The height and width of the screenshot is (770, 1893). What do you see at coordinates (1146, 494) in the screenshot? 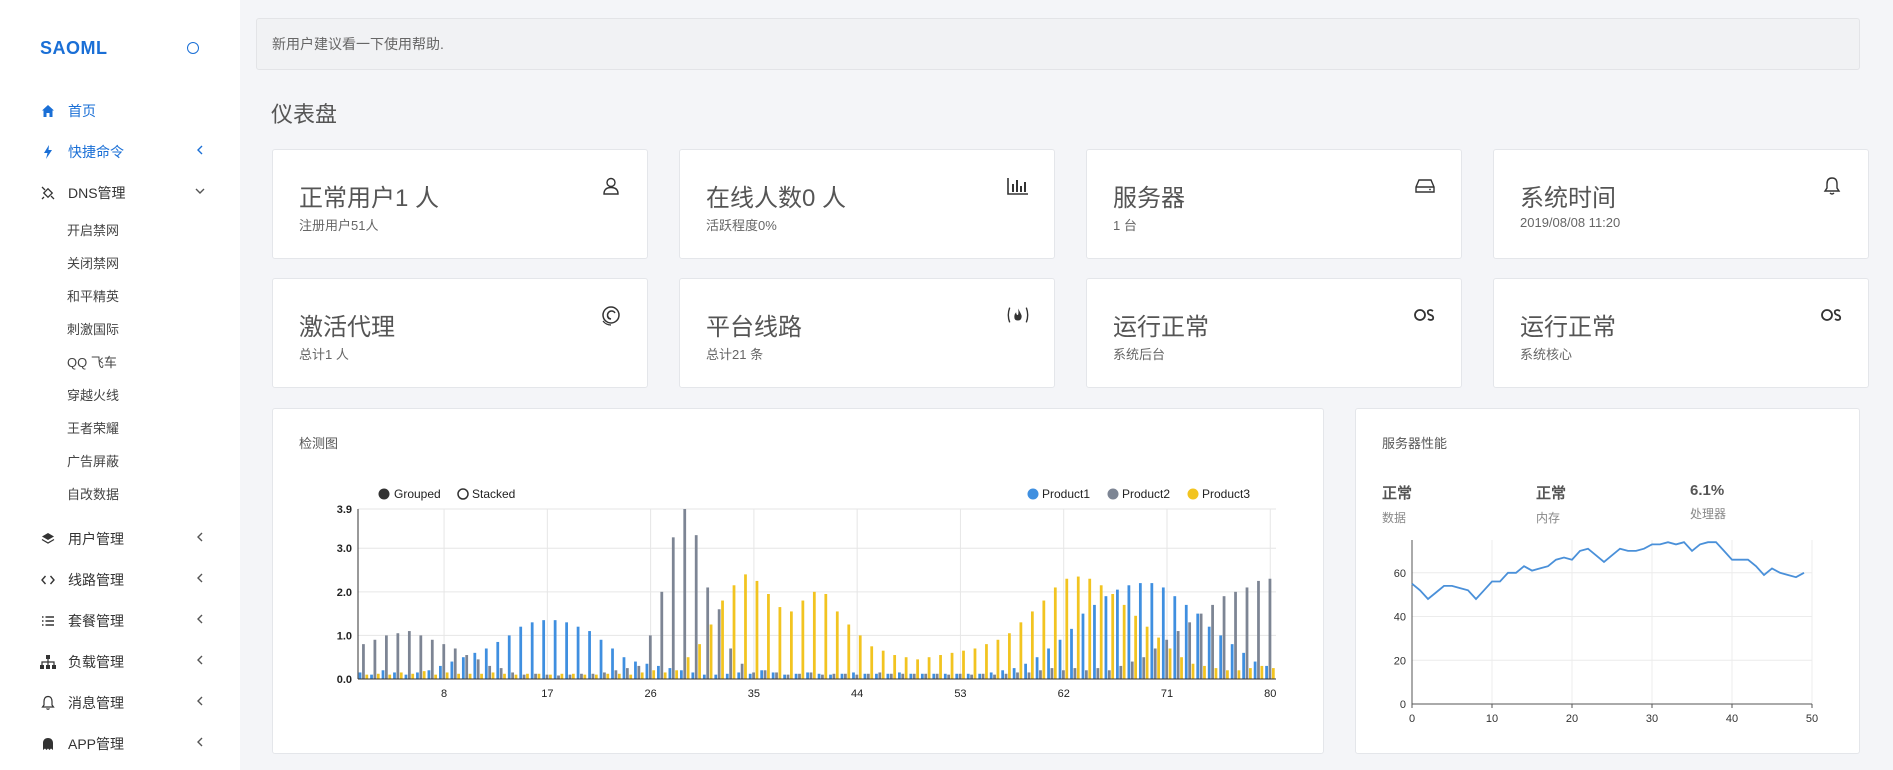
I see `legend-label: Product2` at bounding box center [1146, 494].